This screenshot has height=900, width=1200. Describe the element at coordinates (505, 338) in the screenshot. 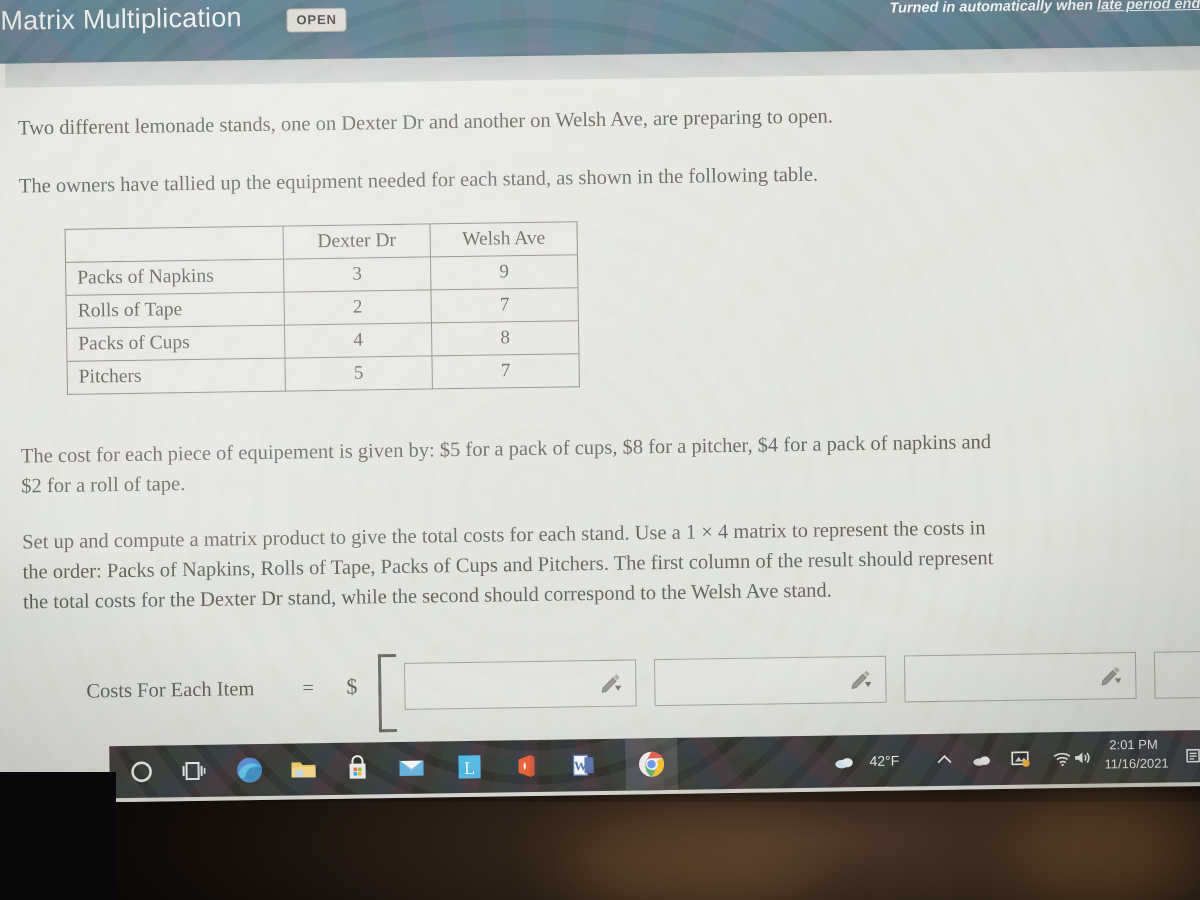

I see `cell-welsh: 8` at that location.